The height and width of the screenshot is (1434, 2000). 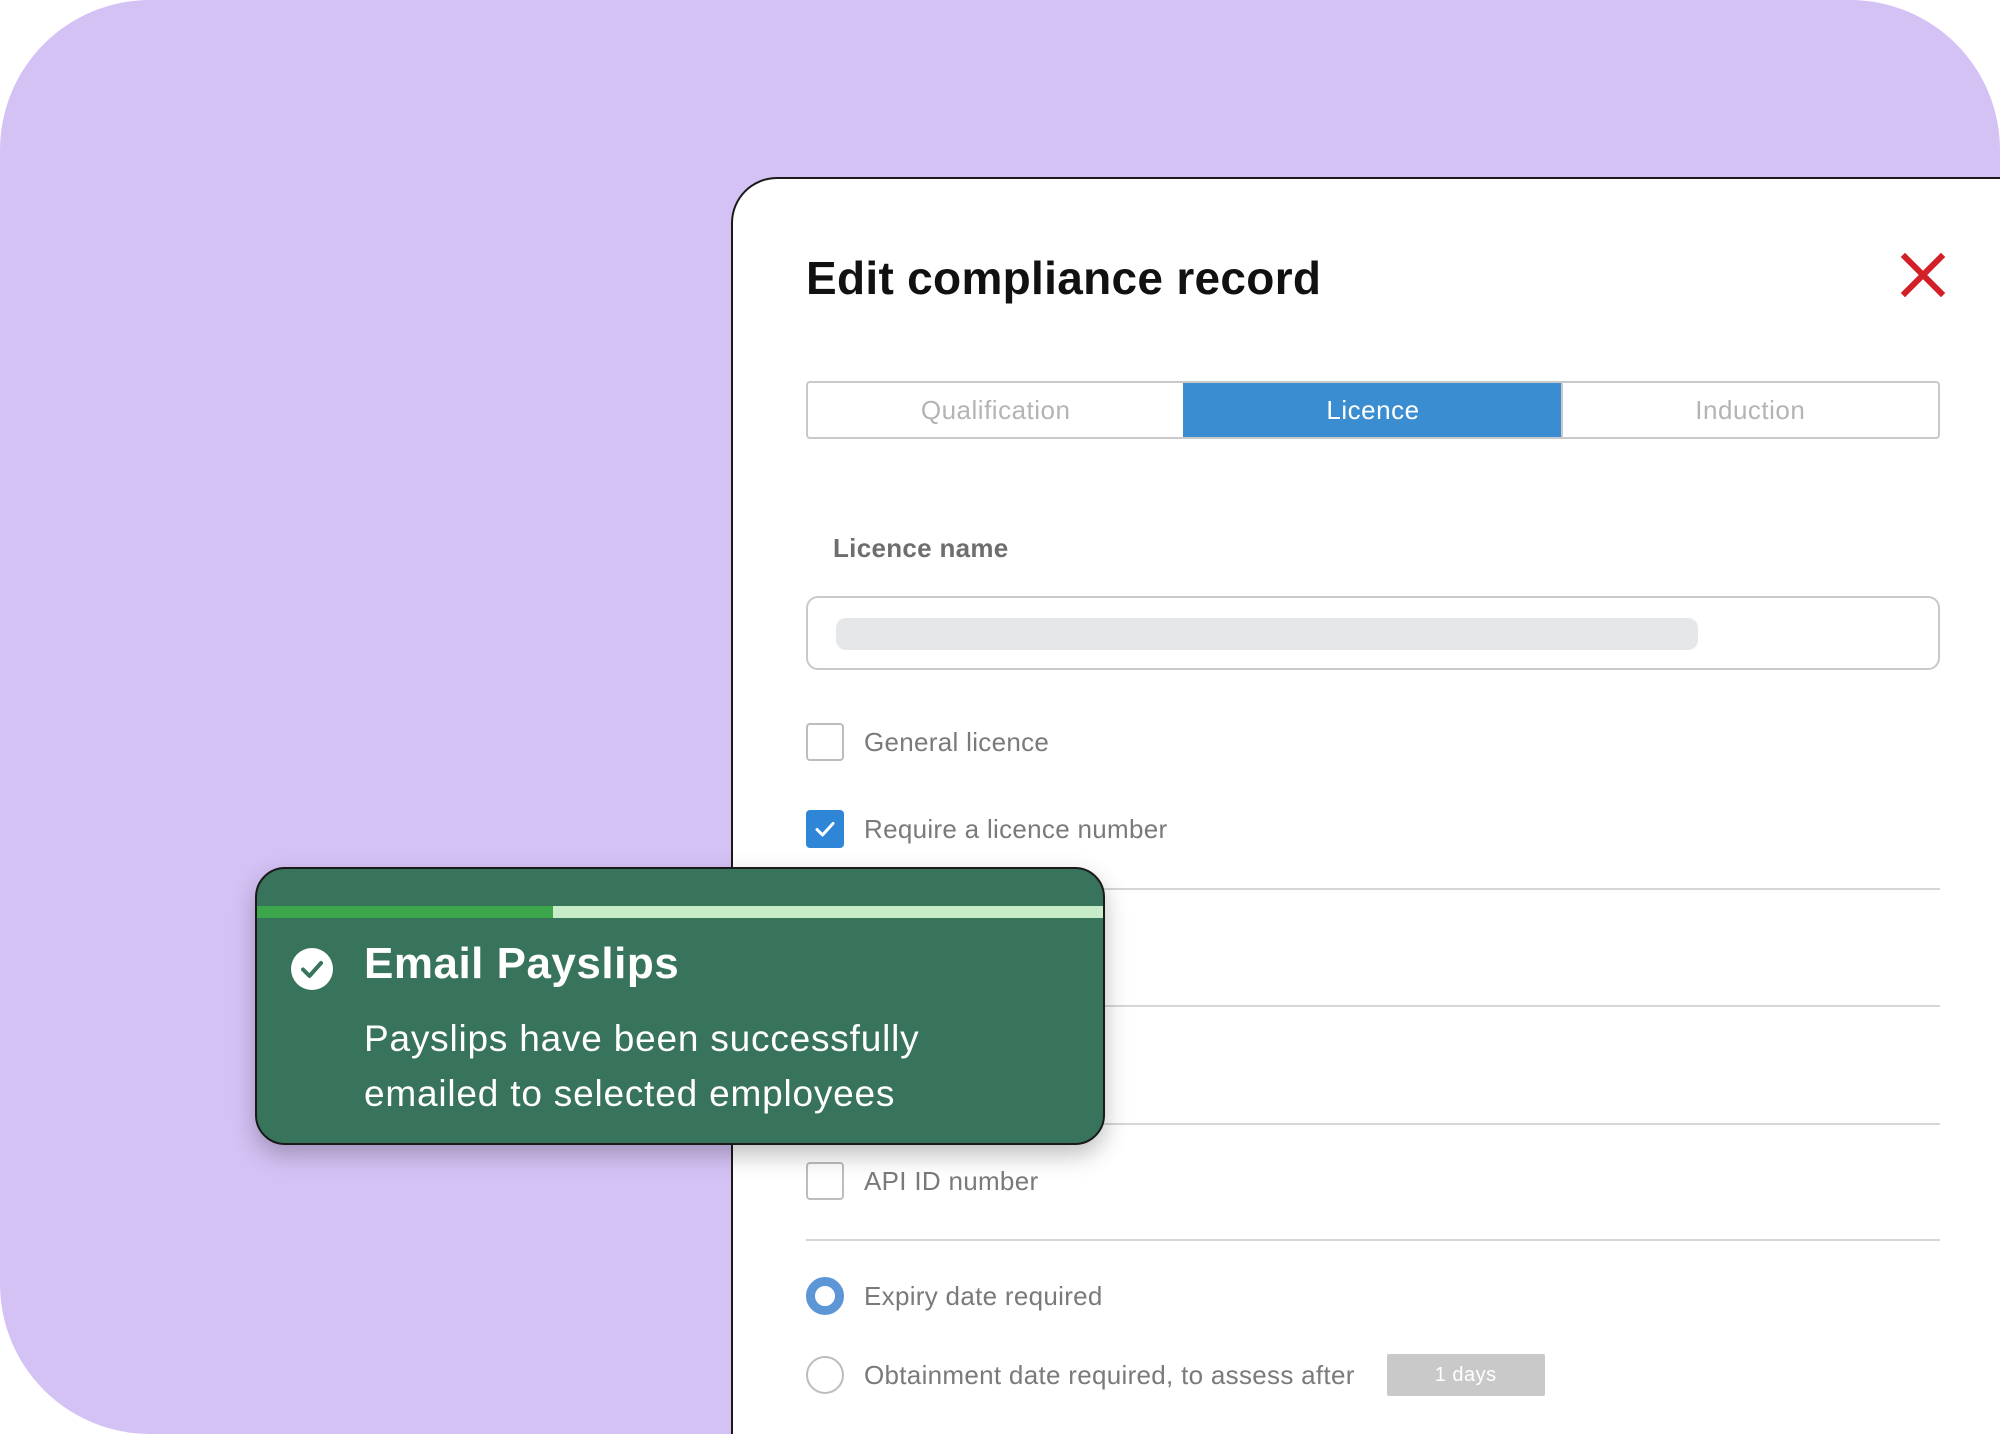 What do you see at coordinates (951, 1180) in the screenshot?
I see `api-id-number-label: API ID number` at bounding box center [951, 1180].